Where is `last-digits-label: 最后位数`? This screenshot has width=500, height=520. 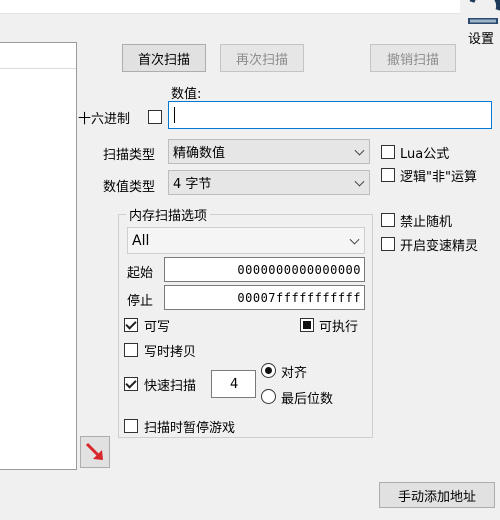 last-digits-label: 最后位数 is located at coordinates (307, 399).